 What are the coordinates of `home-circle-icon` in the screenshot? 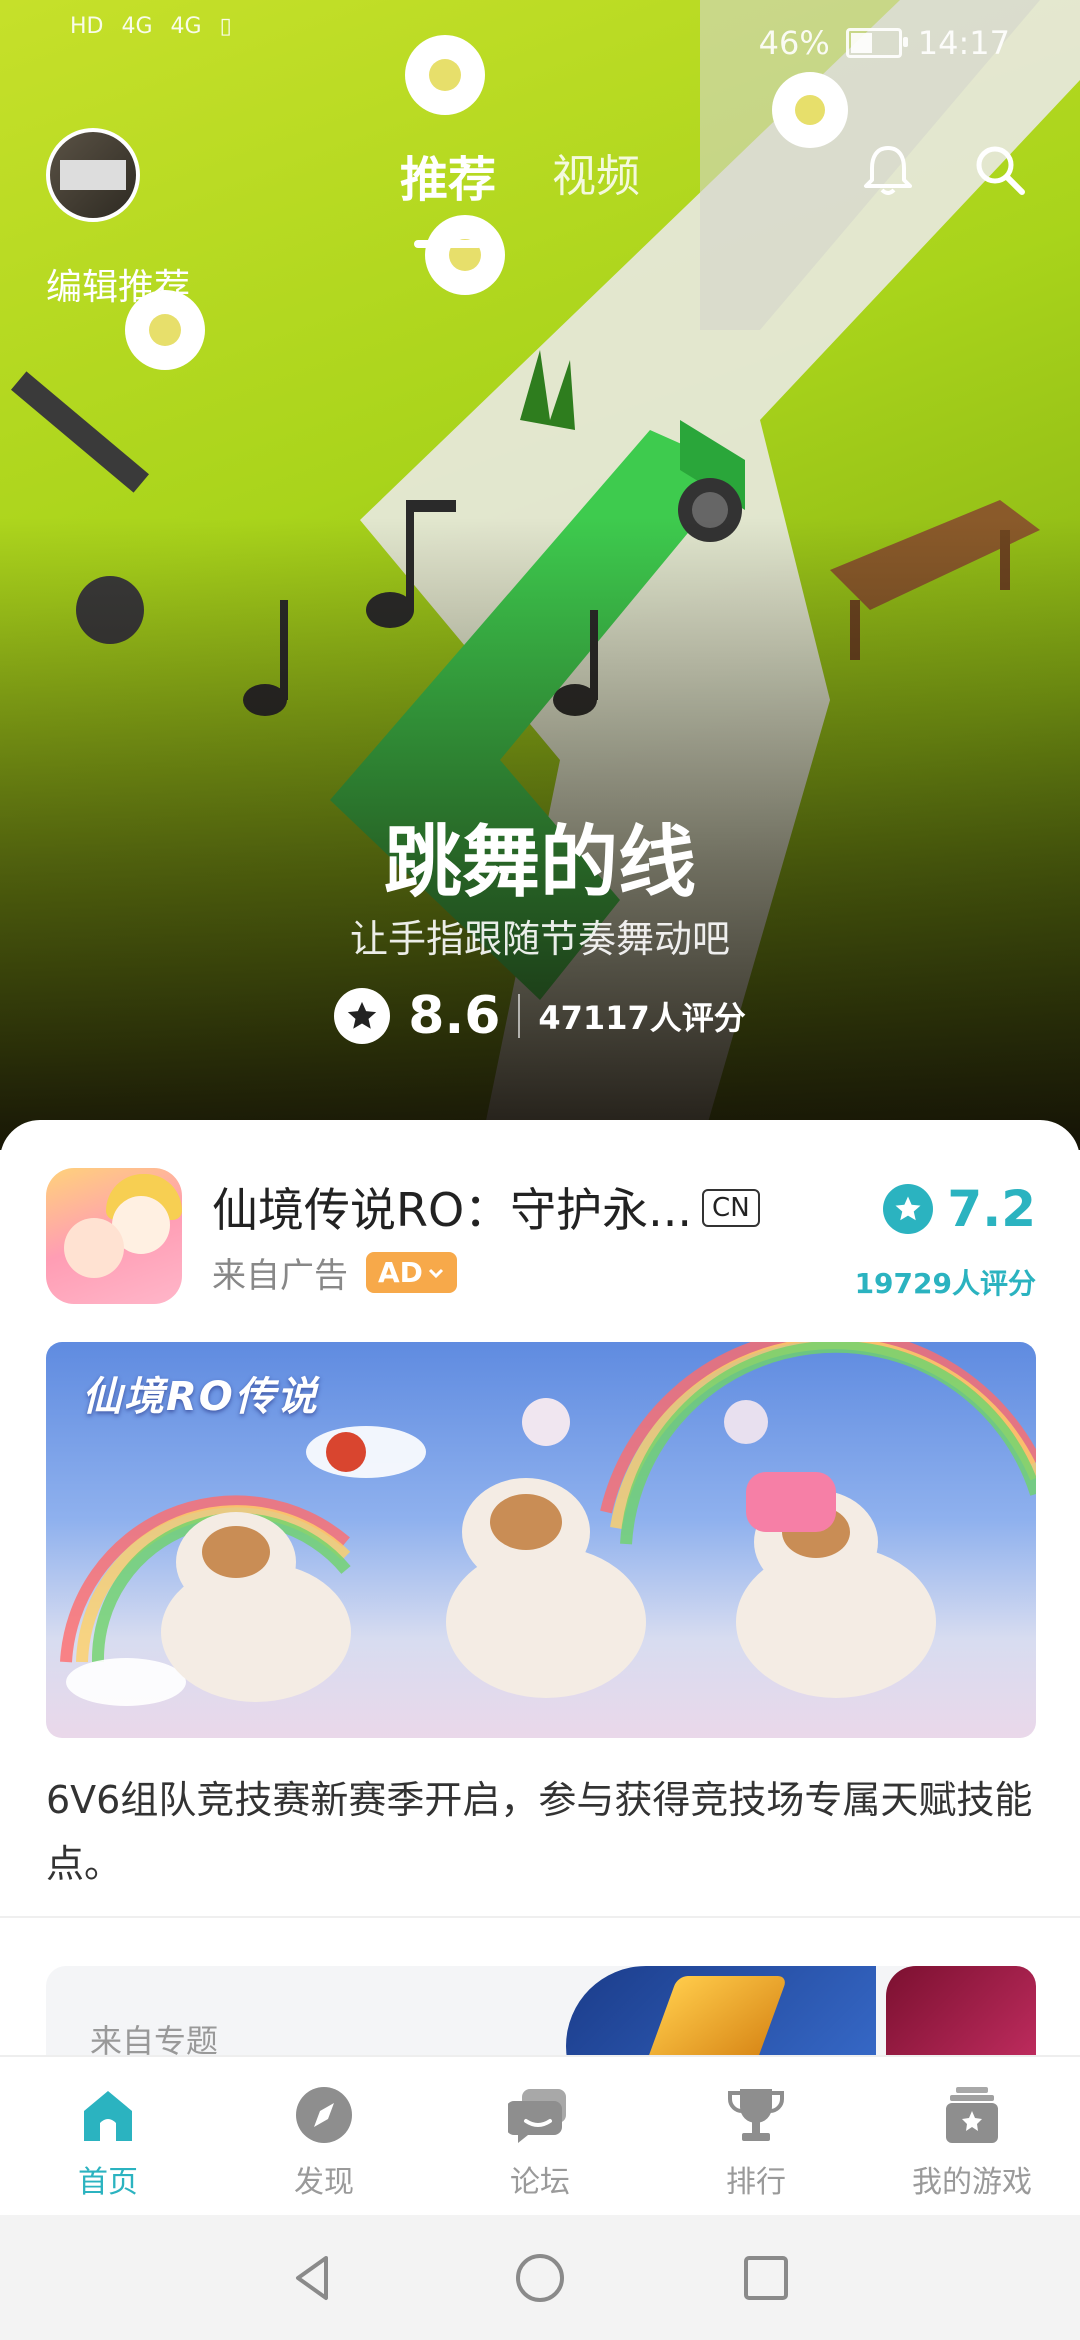 It's located at (540, 2278).